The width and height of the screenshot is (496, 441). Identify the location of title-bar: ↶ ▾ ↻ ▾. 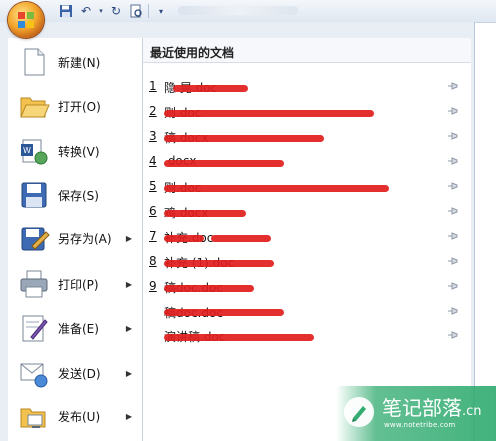
(248, 11).